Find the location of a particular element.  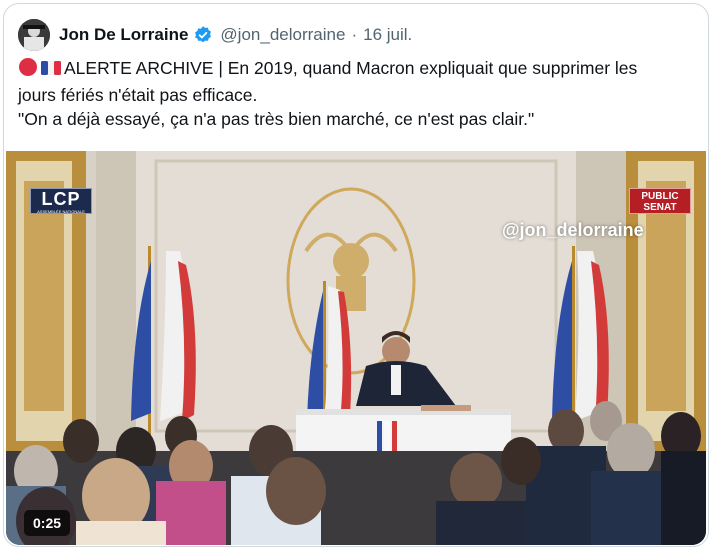

author-name: Jon De Lorraine is located at coordinates (123, 35).